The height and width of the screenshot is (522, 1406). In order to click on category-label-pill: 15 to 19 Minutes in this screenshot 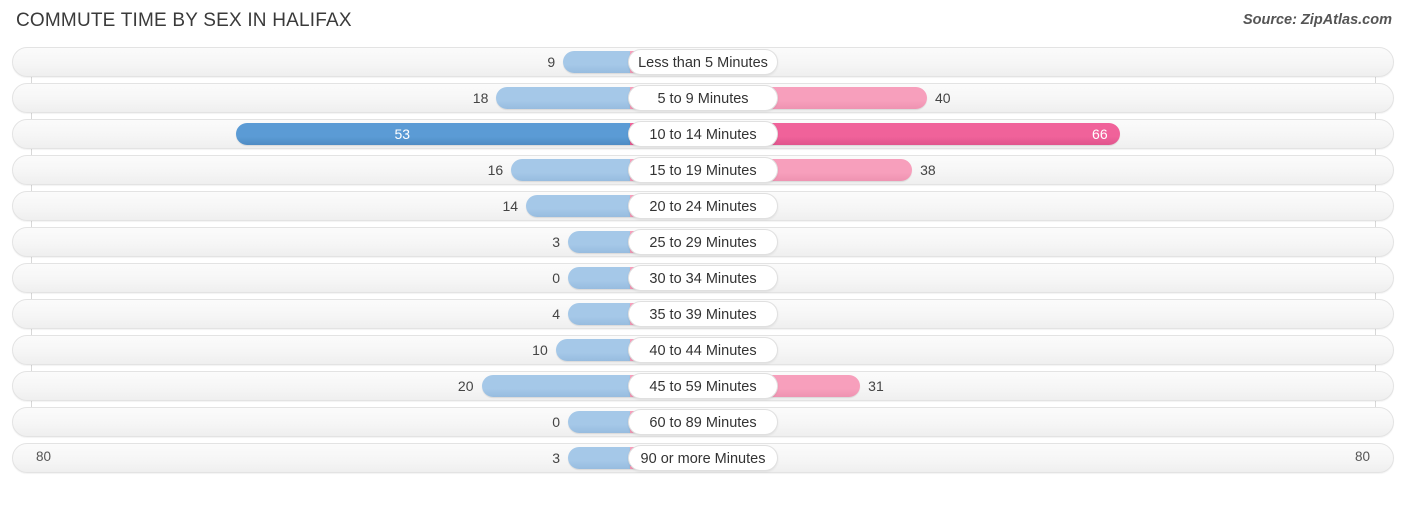, I will do `click(703, 170)`.